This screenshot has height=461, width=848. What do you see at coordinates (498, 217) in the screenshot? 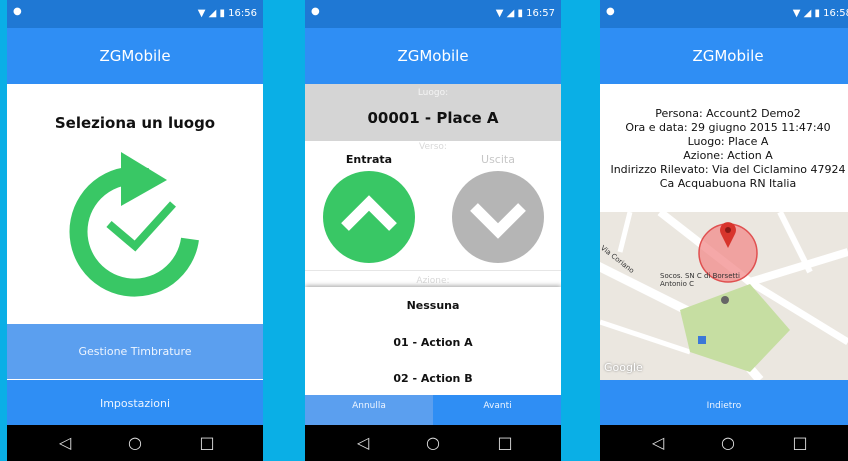
I see `exit-button` at bounding box center [498, 217].